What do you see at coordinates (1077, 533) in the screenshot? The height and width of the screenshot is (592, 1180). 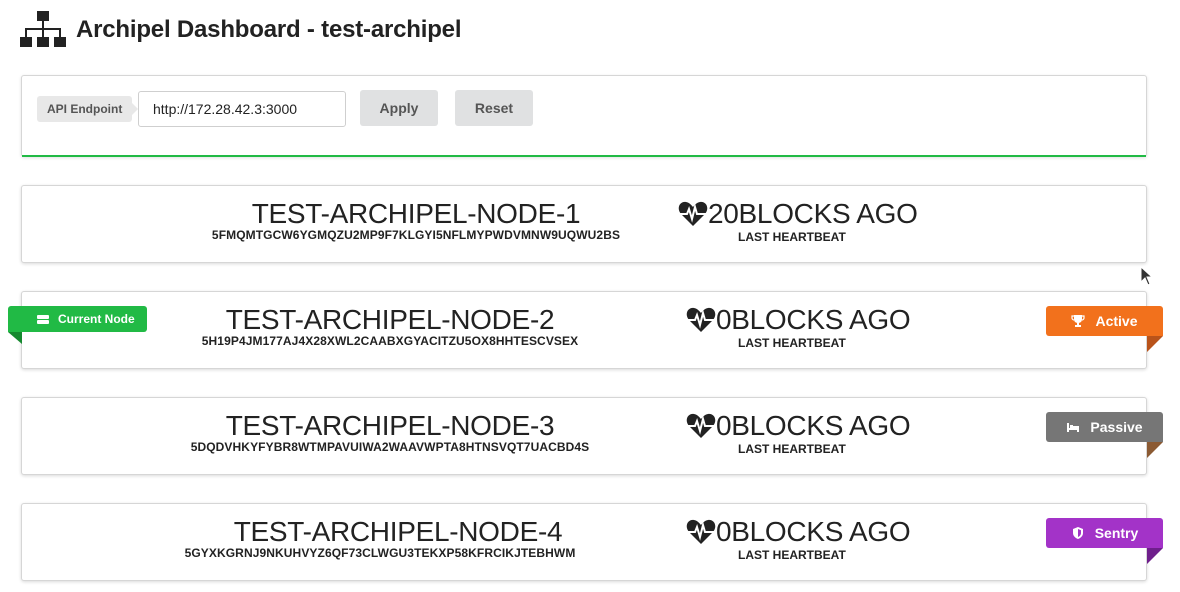 I see `shield-icon` at bounding box center [1077, 533].